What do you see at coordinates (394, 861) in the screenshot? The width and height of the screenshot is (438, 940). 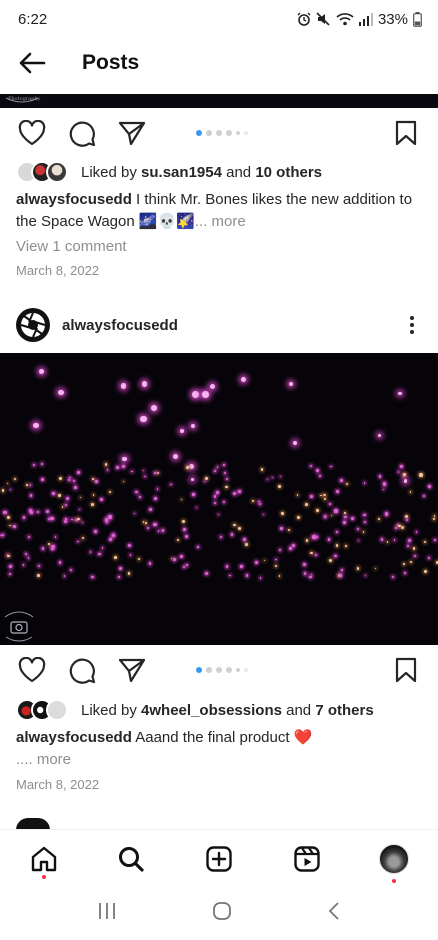 I see `nav-profile` at bounding box center [394, 861].